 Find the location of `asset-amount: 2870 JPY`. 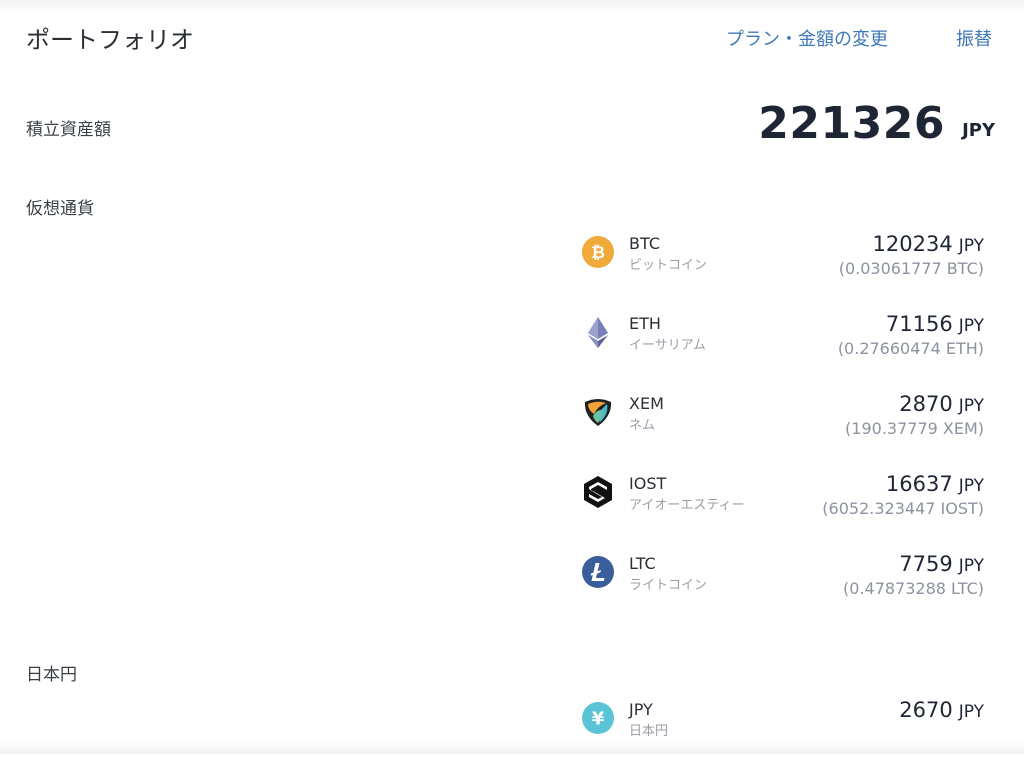

asset-amount: 2870 JPY is located at coordinates (941, 404).